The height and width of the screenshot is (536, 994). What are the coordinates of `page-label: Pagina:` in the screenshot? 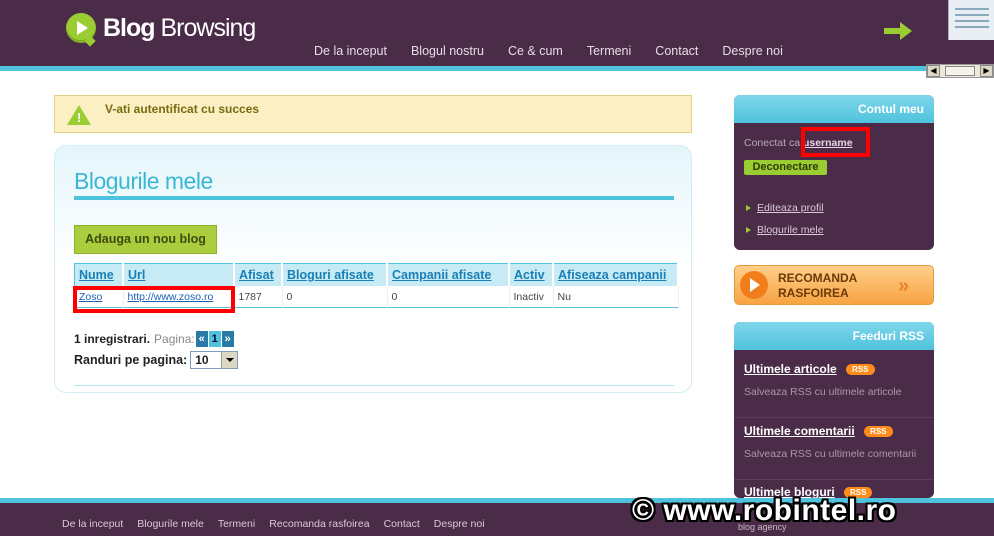 It's located at (174, 339).